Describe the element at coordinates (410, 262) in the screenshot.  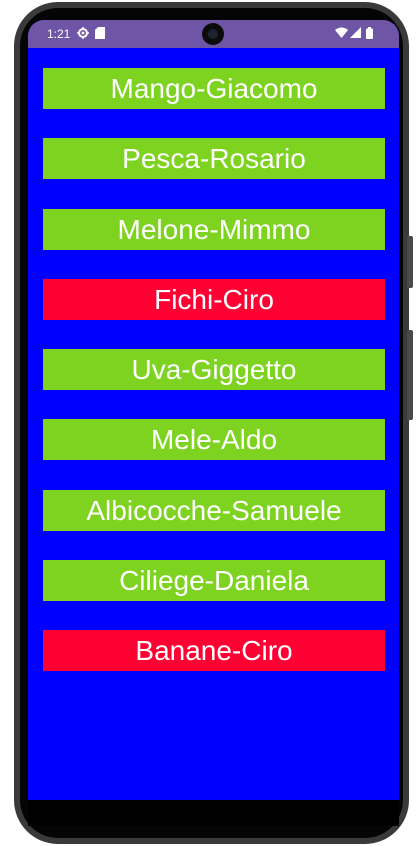
I see `volume-button` at that location.